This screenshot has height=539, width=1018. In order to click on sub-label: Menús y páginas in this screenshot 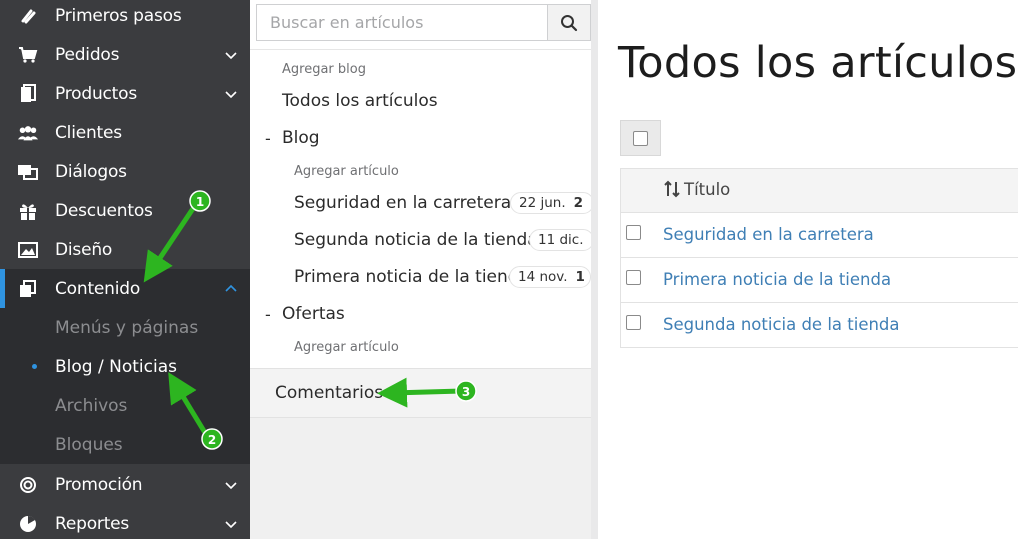, I will do `click(127, 327)`.